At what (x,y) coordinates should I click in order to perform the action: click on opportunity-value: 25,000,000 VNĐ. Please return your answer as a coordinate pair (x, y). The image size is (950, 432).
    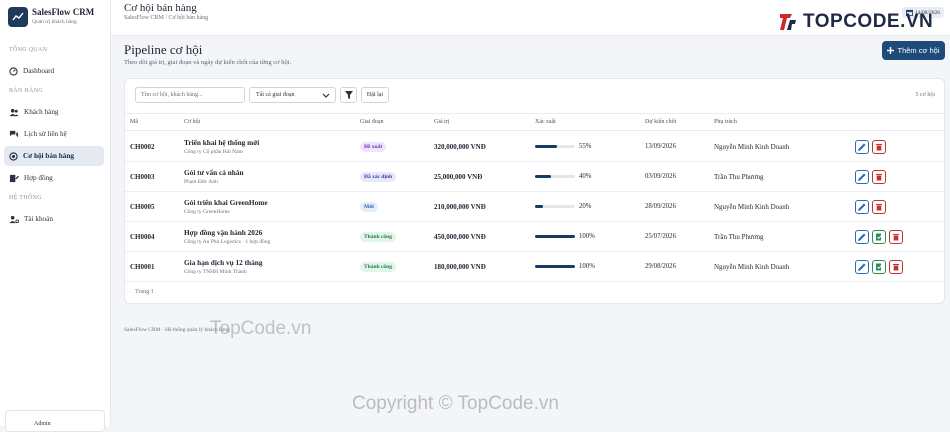
    Looking at the image, I should click on (458, 177).